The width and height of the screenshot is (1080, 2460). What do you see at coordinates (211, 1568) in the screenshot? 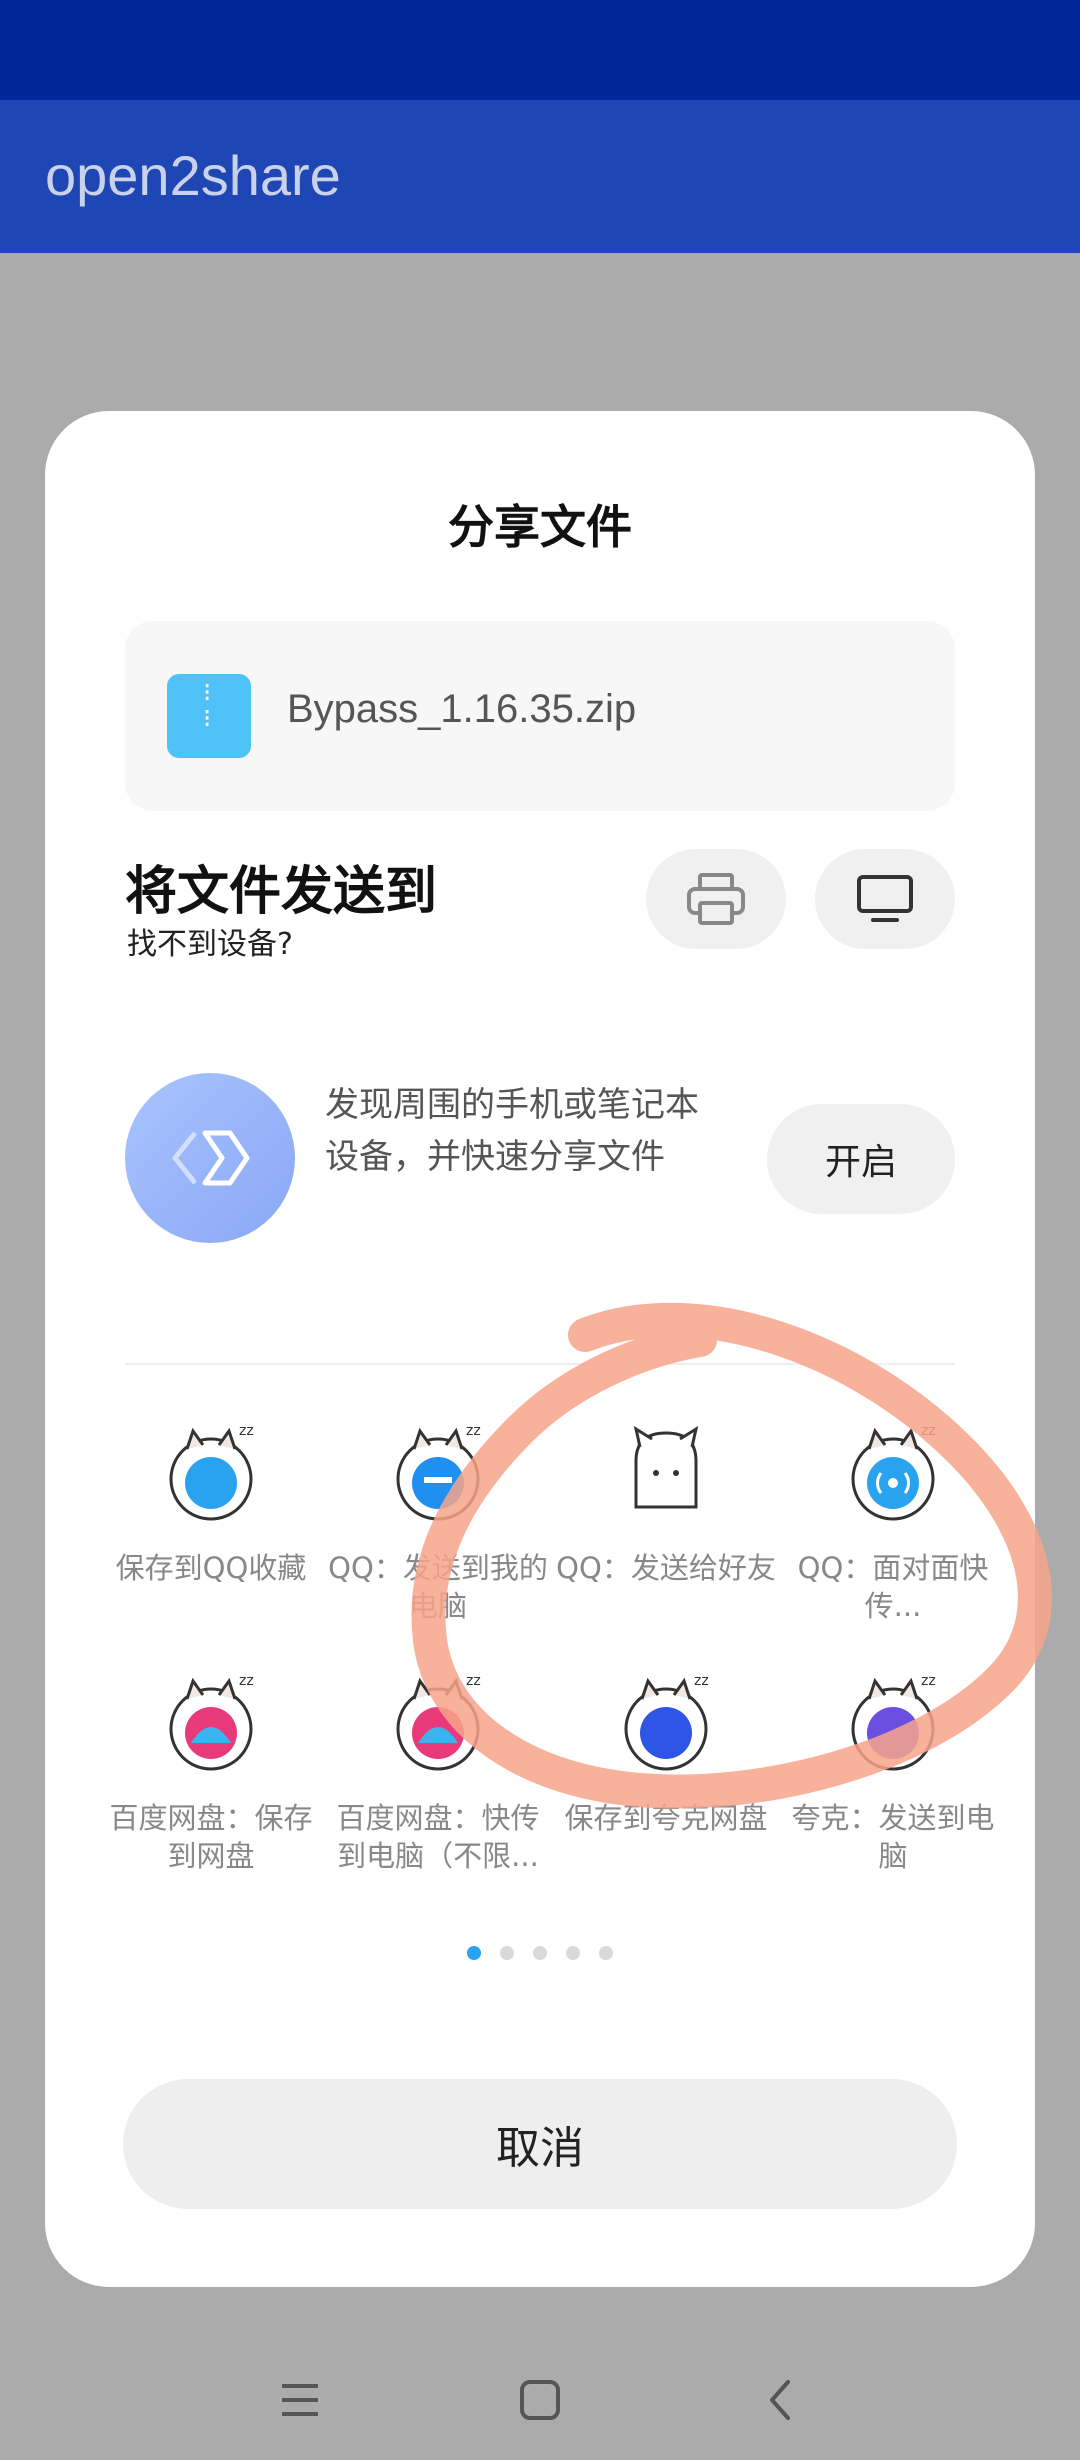
I see `app-label: 保存到QQ收藏` at bounding box center [211, 1568].